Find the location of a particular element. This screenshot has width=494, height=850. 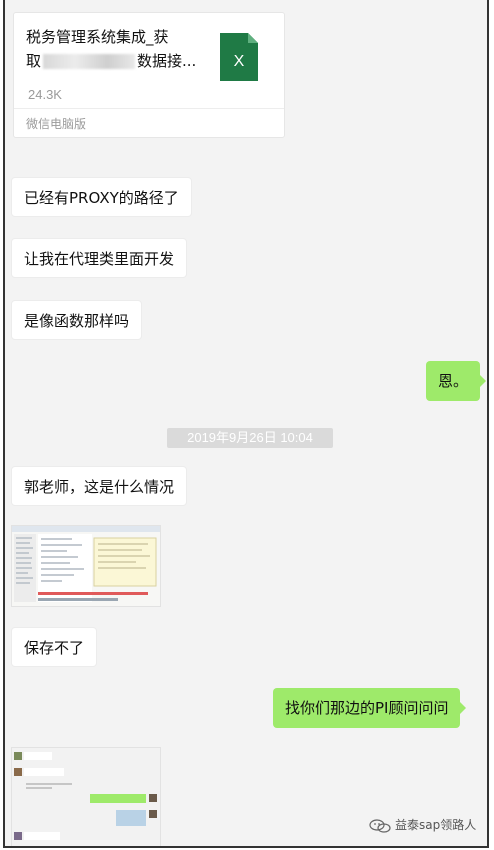

message-timestamp: 2019年9月26日 10:04 is located at coordinates (250, 438).